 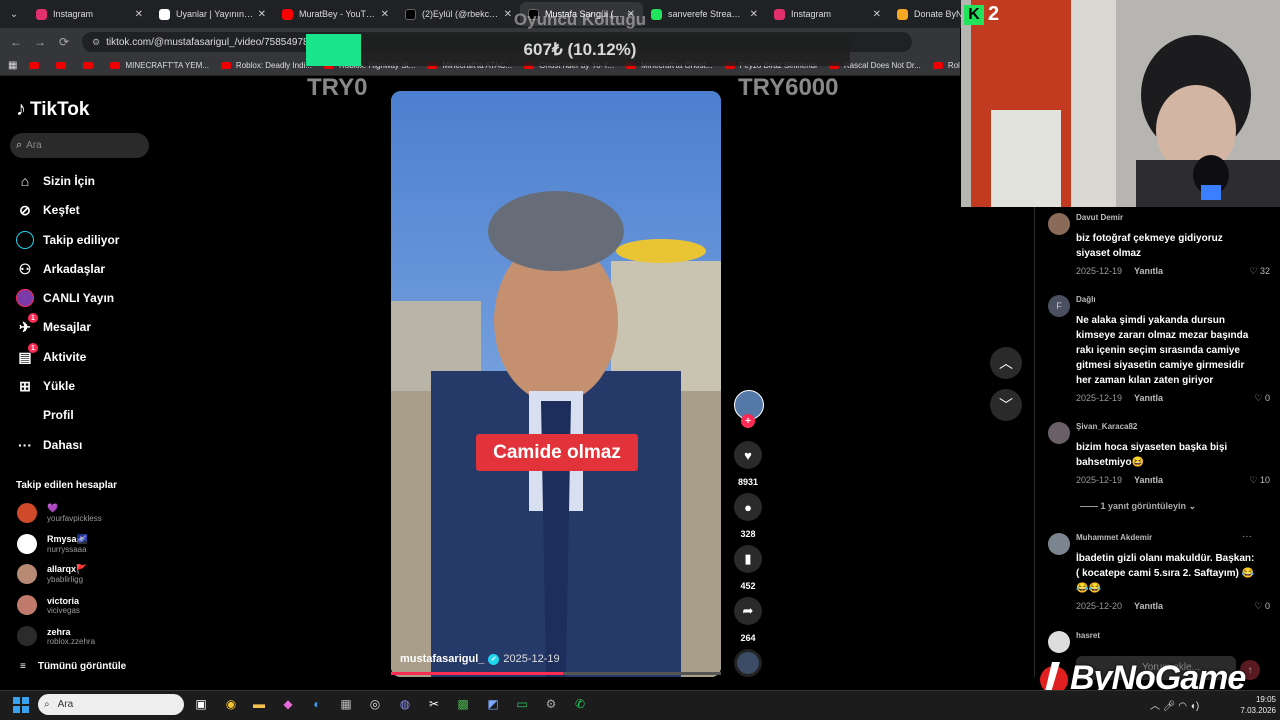 What do you see at coordinates (405, 704) in the screenshot?
I see `discord-icon: ◍` at bounding box center [405, 704].